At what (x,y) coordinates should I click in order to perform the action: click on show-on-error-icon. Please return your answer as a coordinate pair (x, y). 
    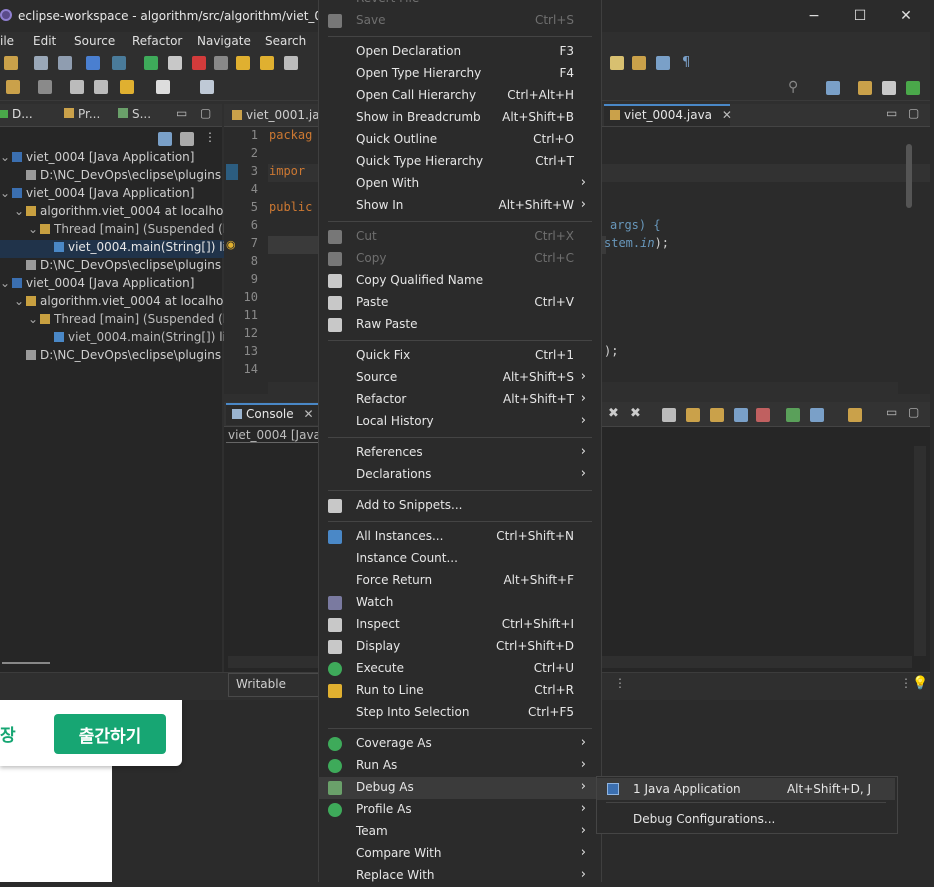
    Looking at the image, I should click on (763, 415).